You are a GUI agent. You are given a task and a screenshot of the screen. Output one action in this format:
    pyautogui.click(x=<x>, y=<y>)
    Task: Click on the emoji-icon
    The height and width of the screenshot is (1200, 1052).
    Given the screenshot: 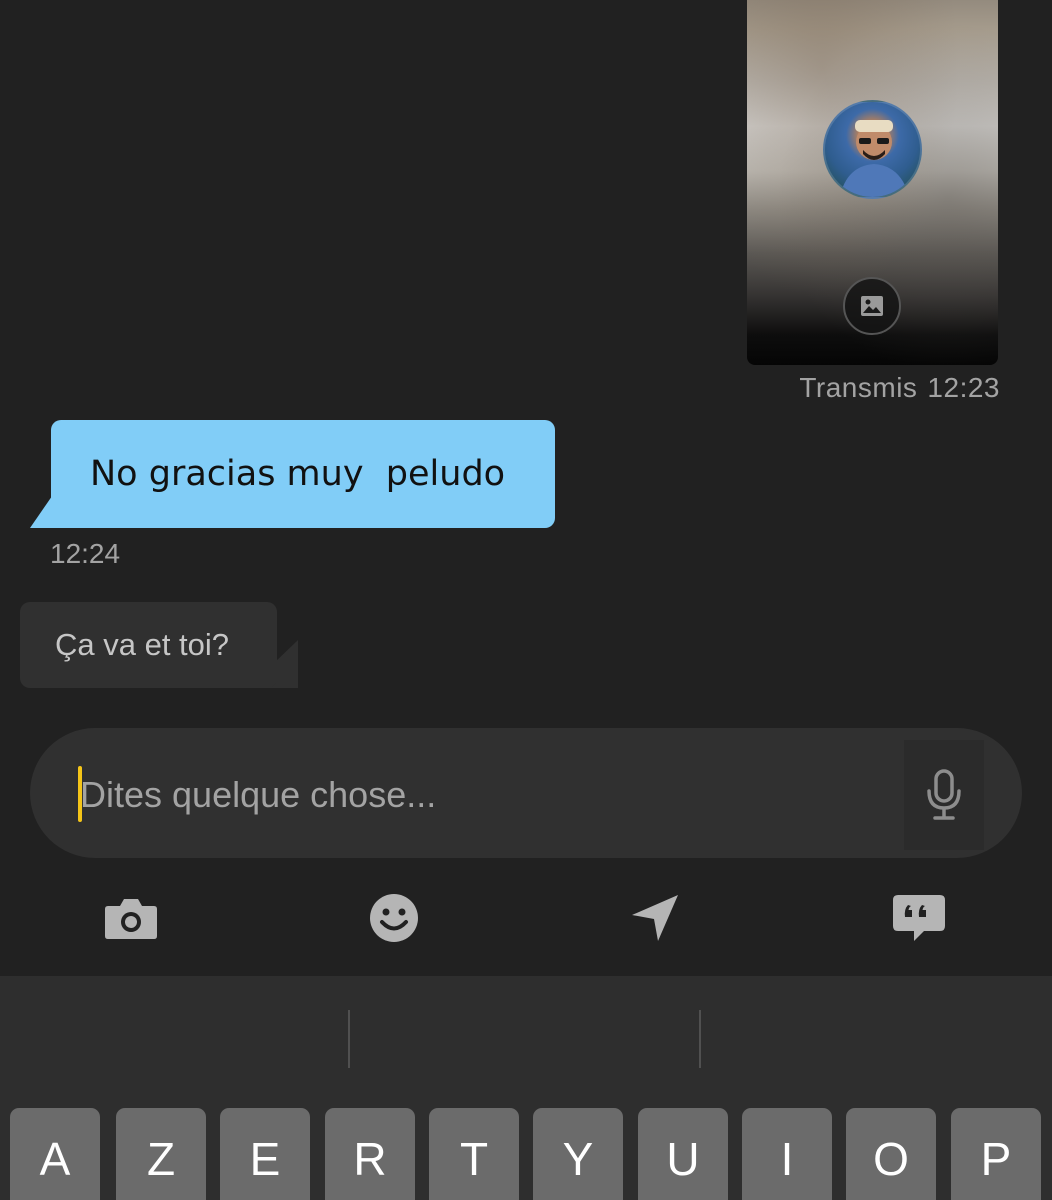 What is the action you would take?
    pyautogui.click(x=394, y=918)
    